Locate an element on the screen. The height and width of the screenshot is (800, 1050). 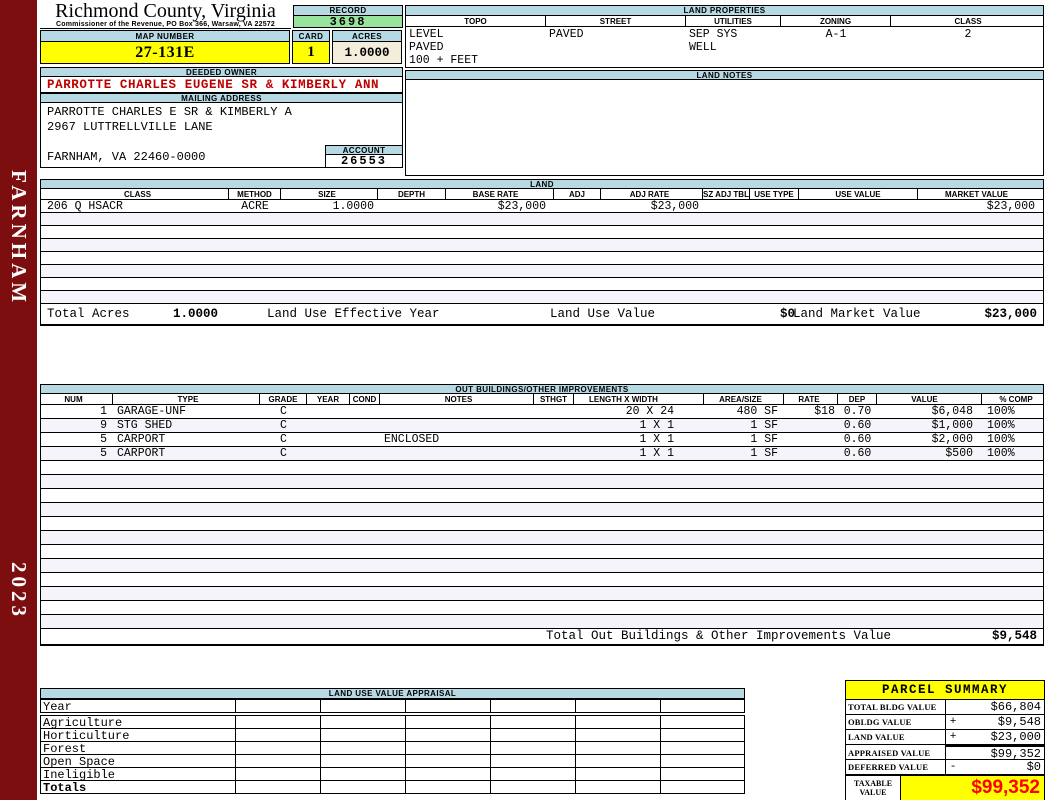
column-header: METHOD is located at coordinates (255, 194).